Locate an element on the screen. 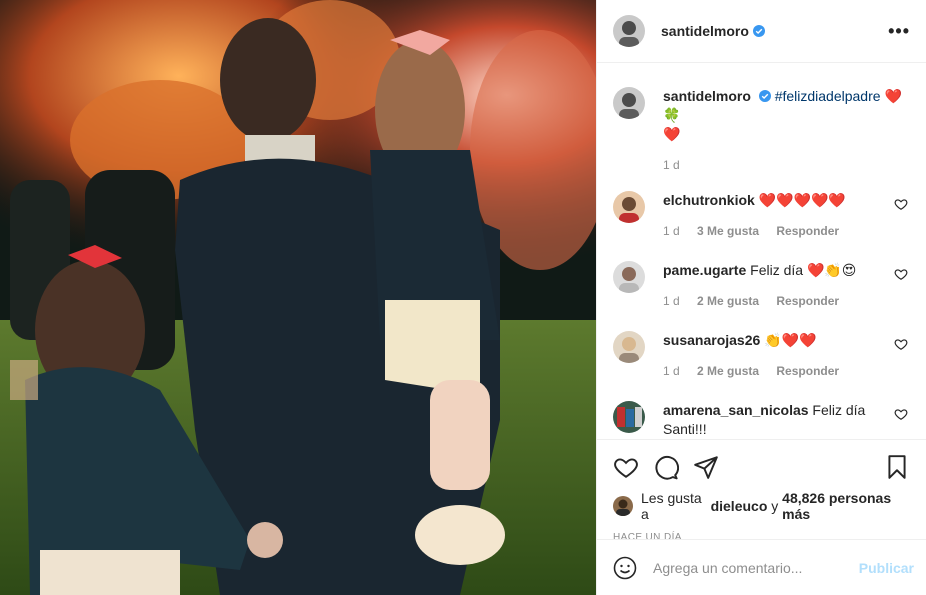 The image size is (926, 595). comment-username: amarena_san_nicolas is located at coordinates (736, 410).